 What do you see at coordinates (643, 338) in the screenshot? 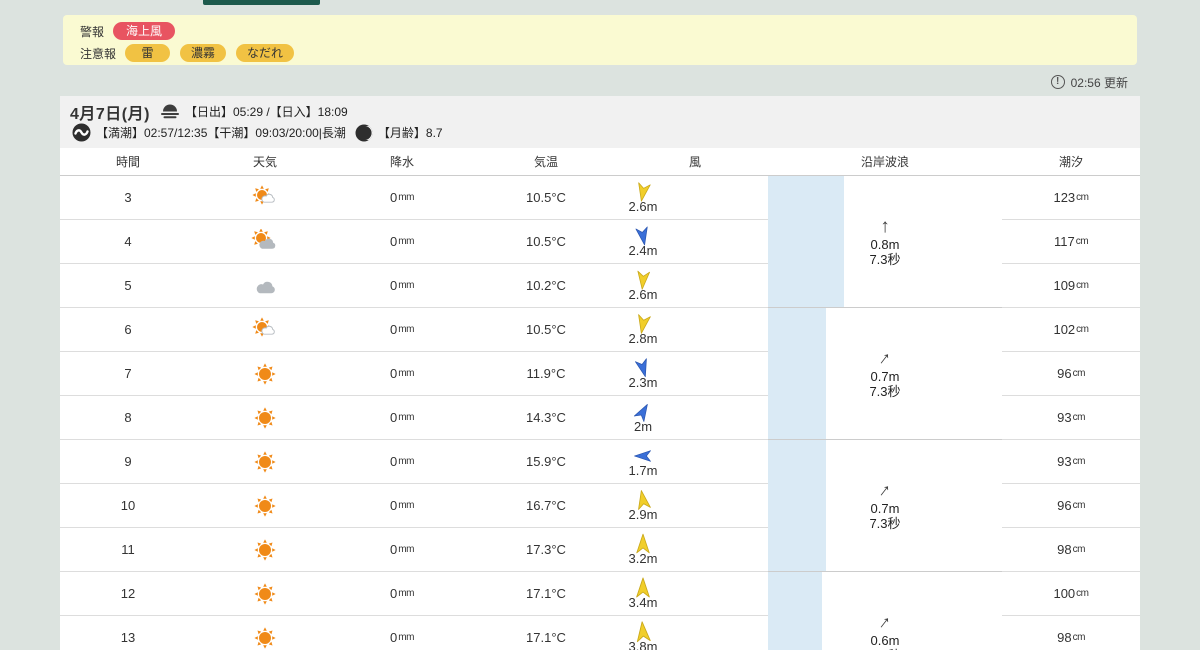
I see `wind-speed-label: 2.8m` at bounding box center [643, 338].